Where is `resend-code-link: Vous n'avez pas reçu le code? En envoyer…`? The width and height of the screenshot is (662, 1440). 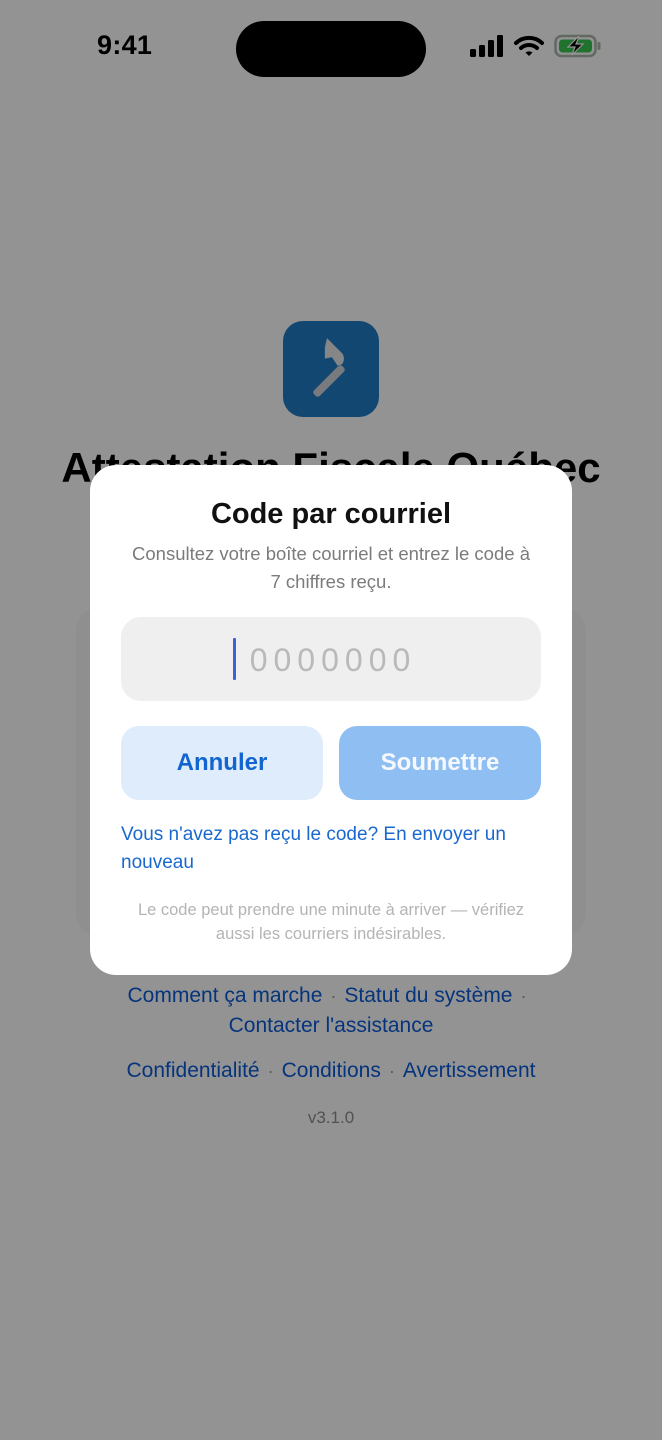
resend-code-link: Vous n'avez pas reçu le code? En envoyer… is located at coordinates (332, 849).